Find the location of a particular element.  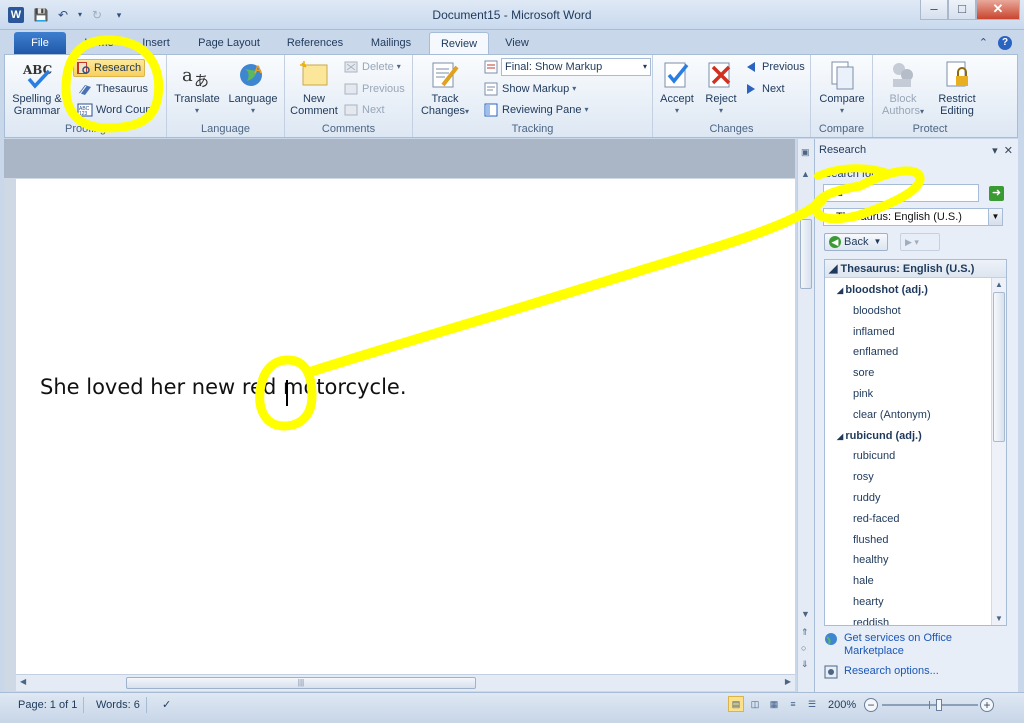

result-synonym: rubicund is located at coordinates (915, 456).